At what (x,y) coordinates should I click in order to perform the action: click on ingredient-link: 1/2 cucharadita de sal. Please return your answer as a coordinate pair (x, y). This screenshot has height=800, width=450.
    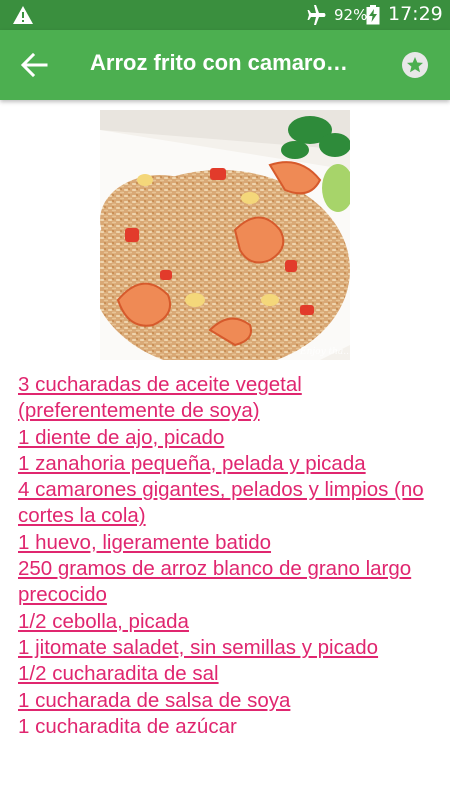
    Looking at the image, I should click on (230, 674).